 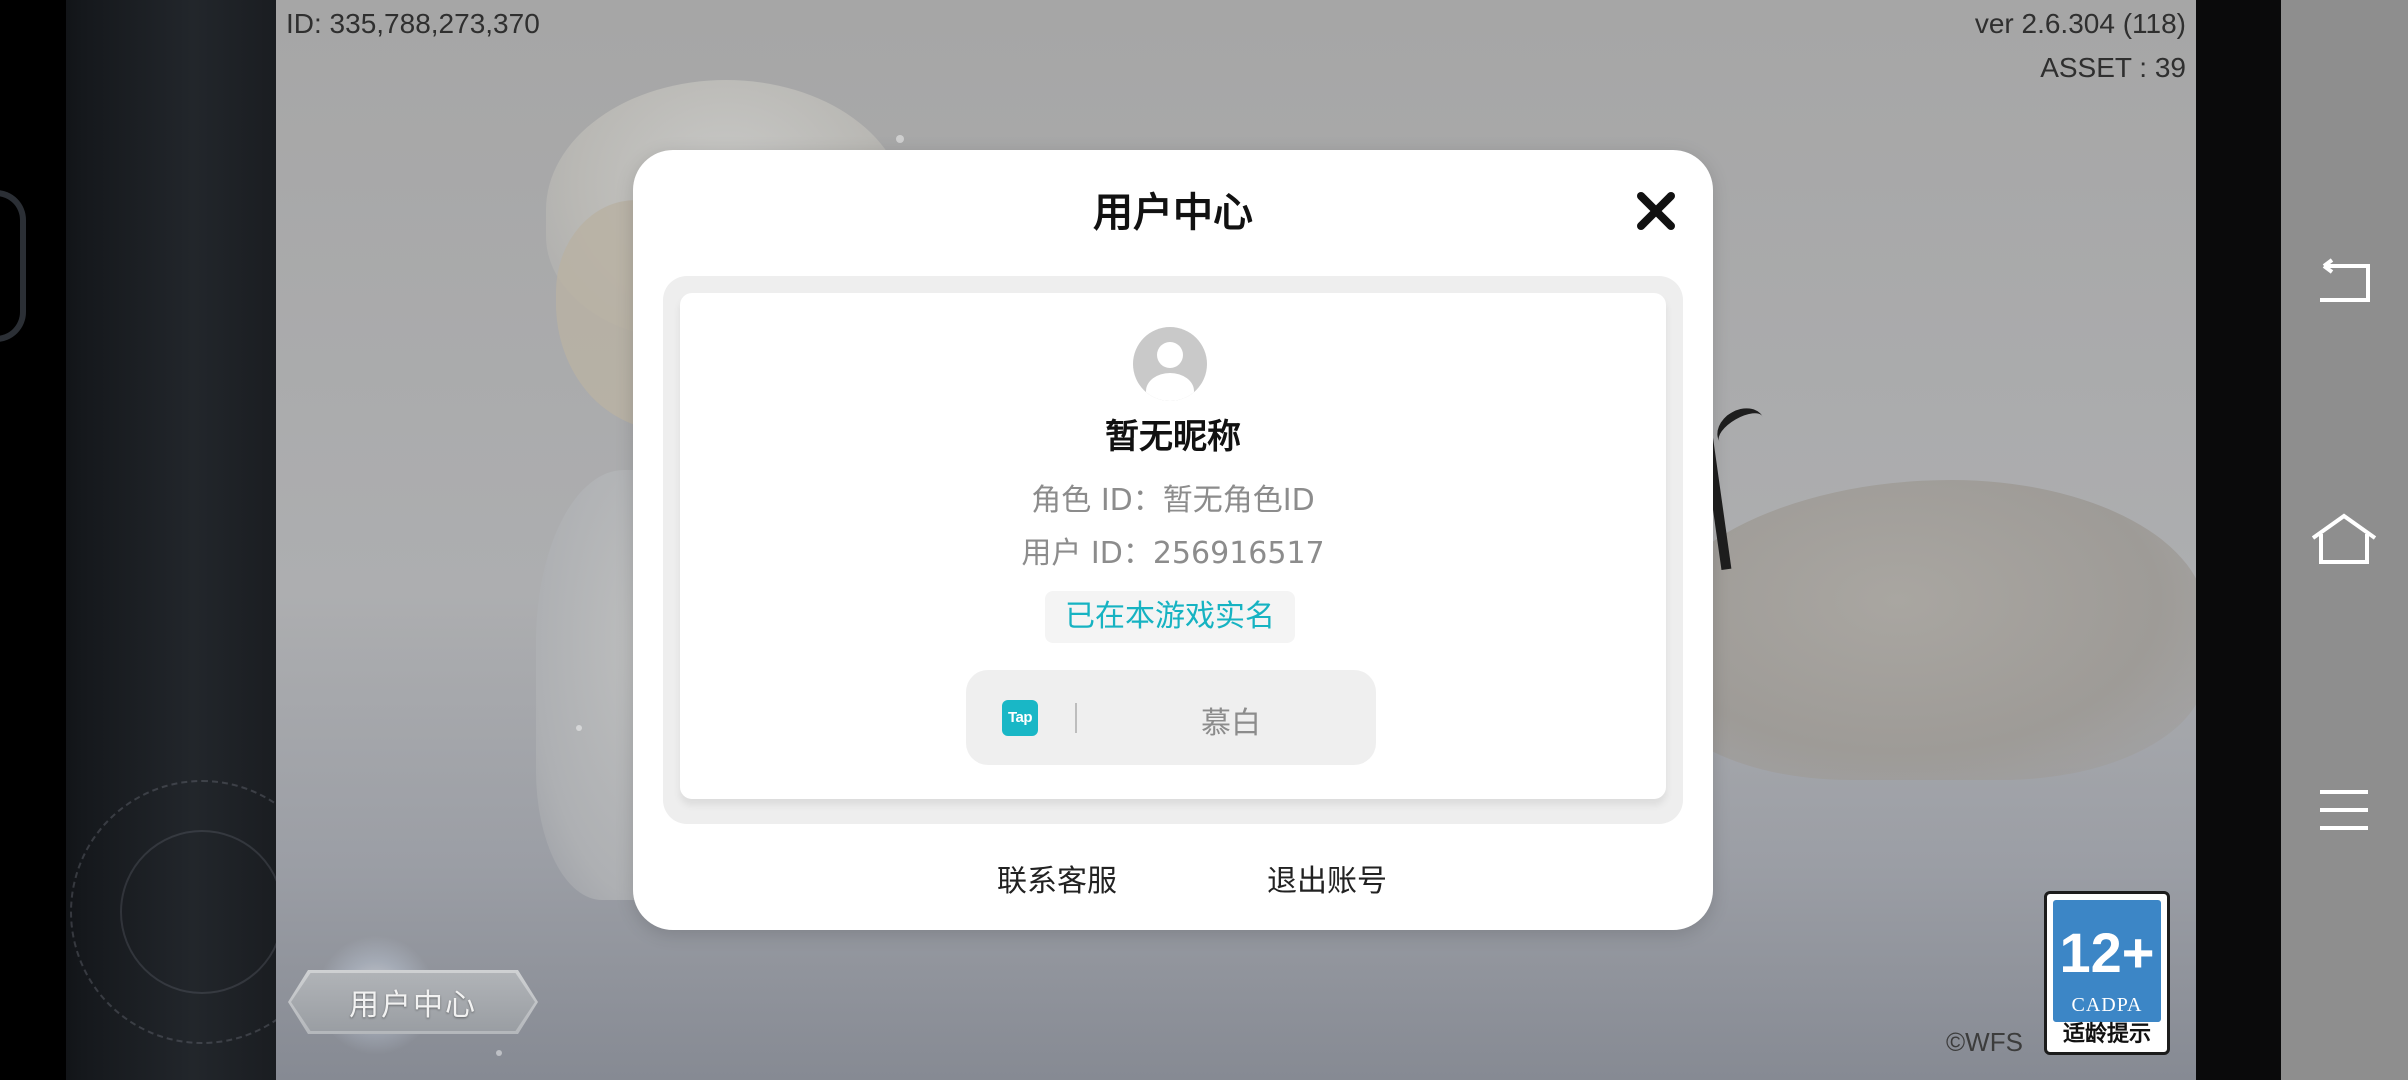 I want to click on tap-logo-icon: Tap, so click(x=1020, y=718).